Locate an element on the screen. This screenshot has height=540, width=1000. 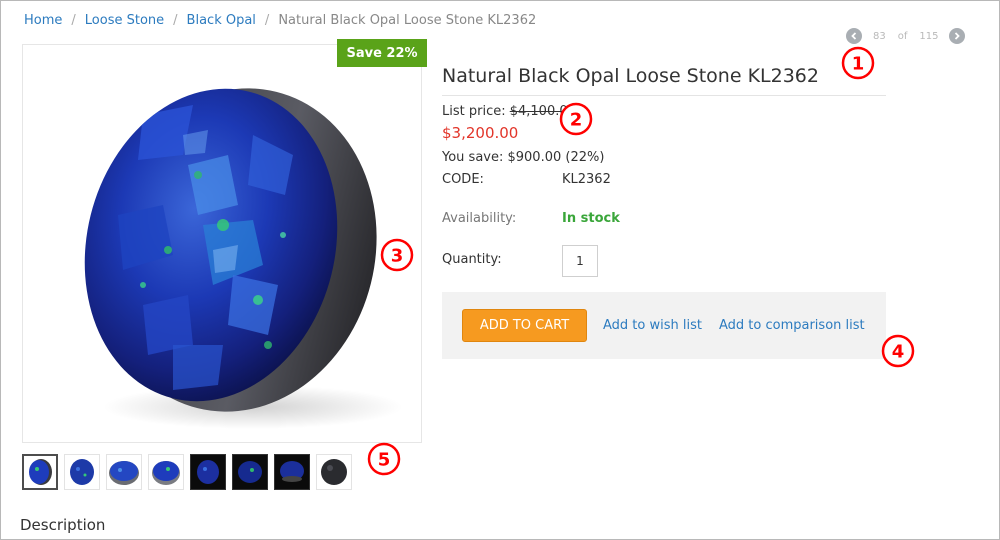
svg-text: 3 is located at coordinates (397, 256).